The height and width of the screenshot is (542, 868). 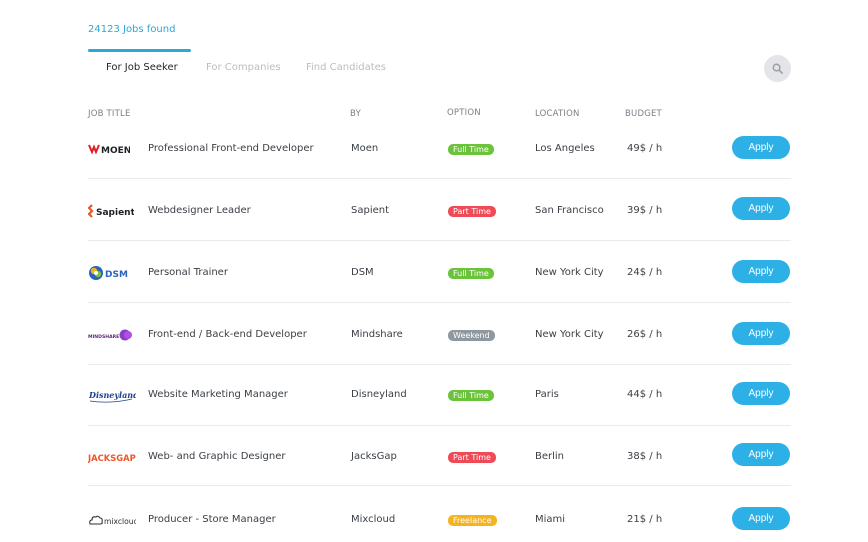 I want to click on logo-text: MOEN, so click(x=115, y=150).